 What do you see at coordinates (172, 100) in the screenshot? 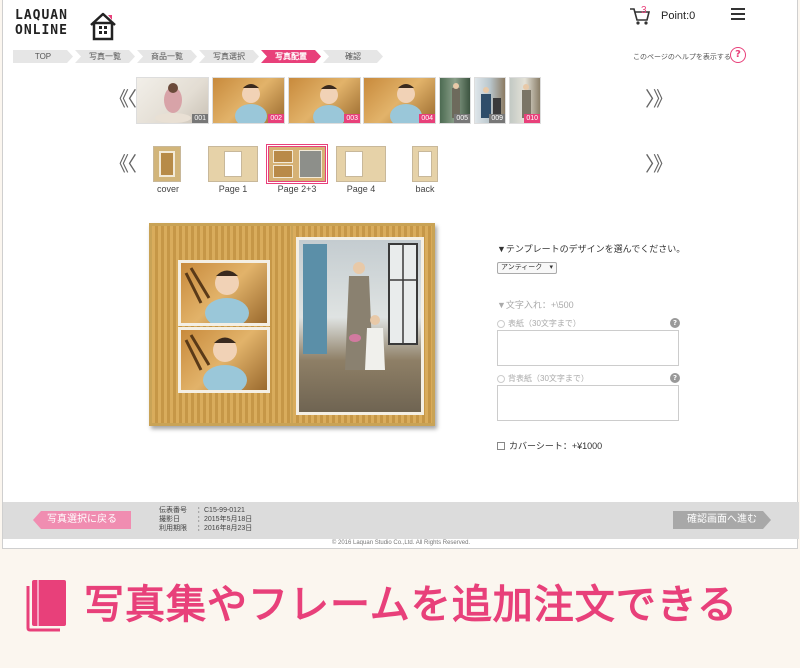
I see `photo-thumb: 001` at bounding box center [172, 100].